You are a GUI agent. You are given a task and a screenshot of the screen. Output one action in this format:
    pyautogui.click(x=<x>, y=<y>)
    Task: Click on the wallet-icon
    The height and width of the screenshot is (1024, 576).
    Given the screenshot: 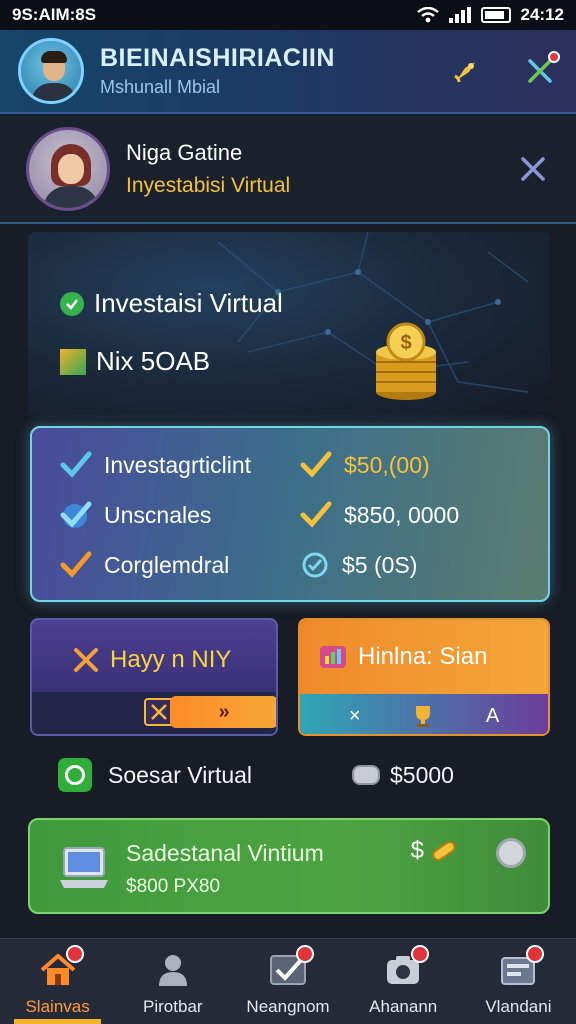 What is the action you would take?
    pyautogui.click(x=521, y=967)
    